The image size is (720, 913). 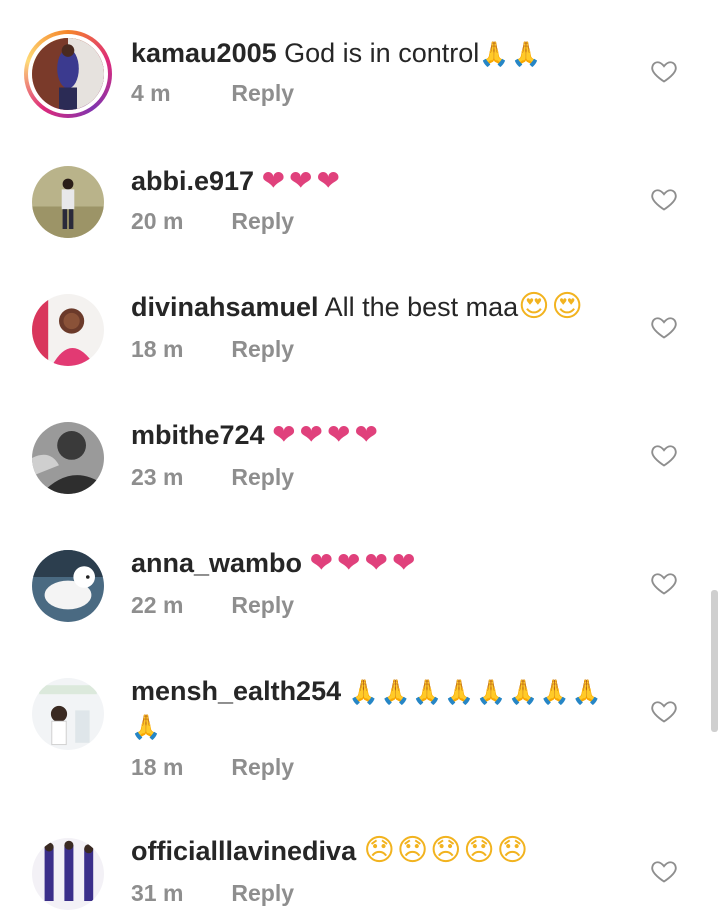 I want to click on comment-emoji: ❤❤❤, so click(x=302, y=180).